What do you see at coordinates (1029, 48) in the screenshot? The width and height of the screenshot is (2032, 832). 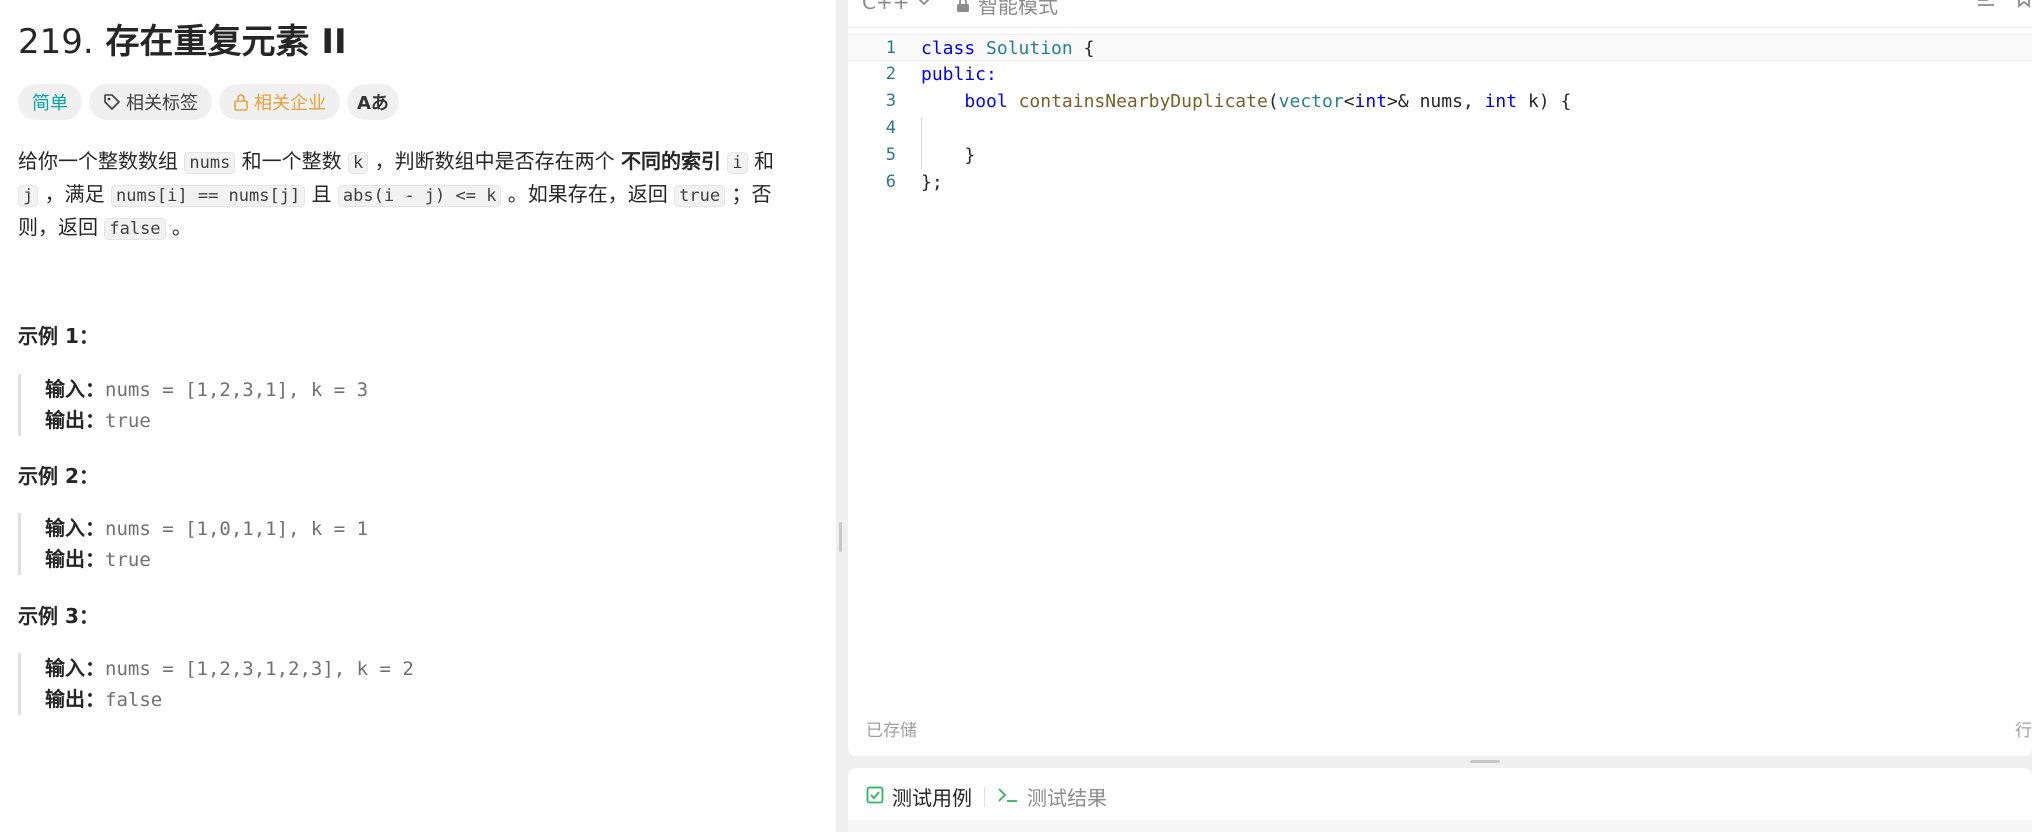 I see `code-token: Solution` at bounding box center [1029, 48].